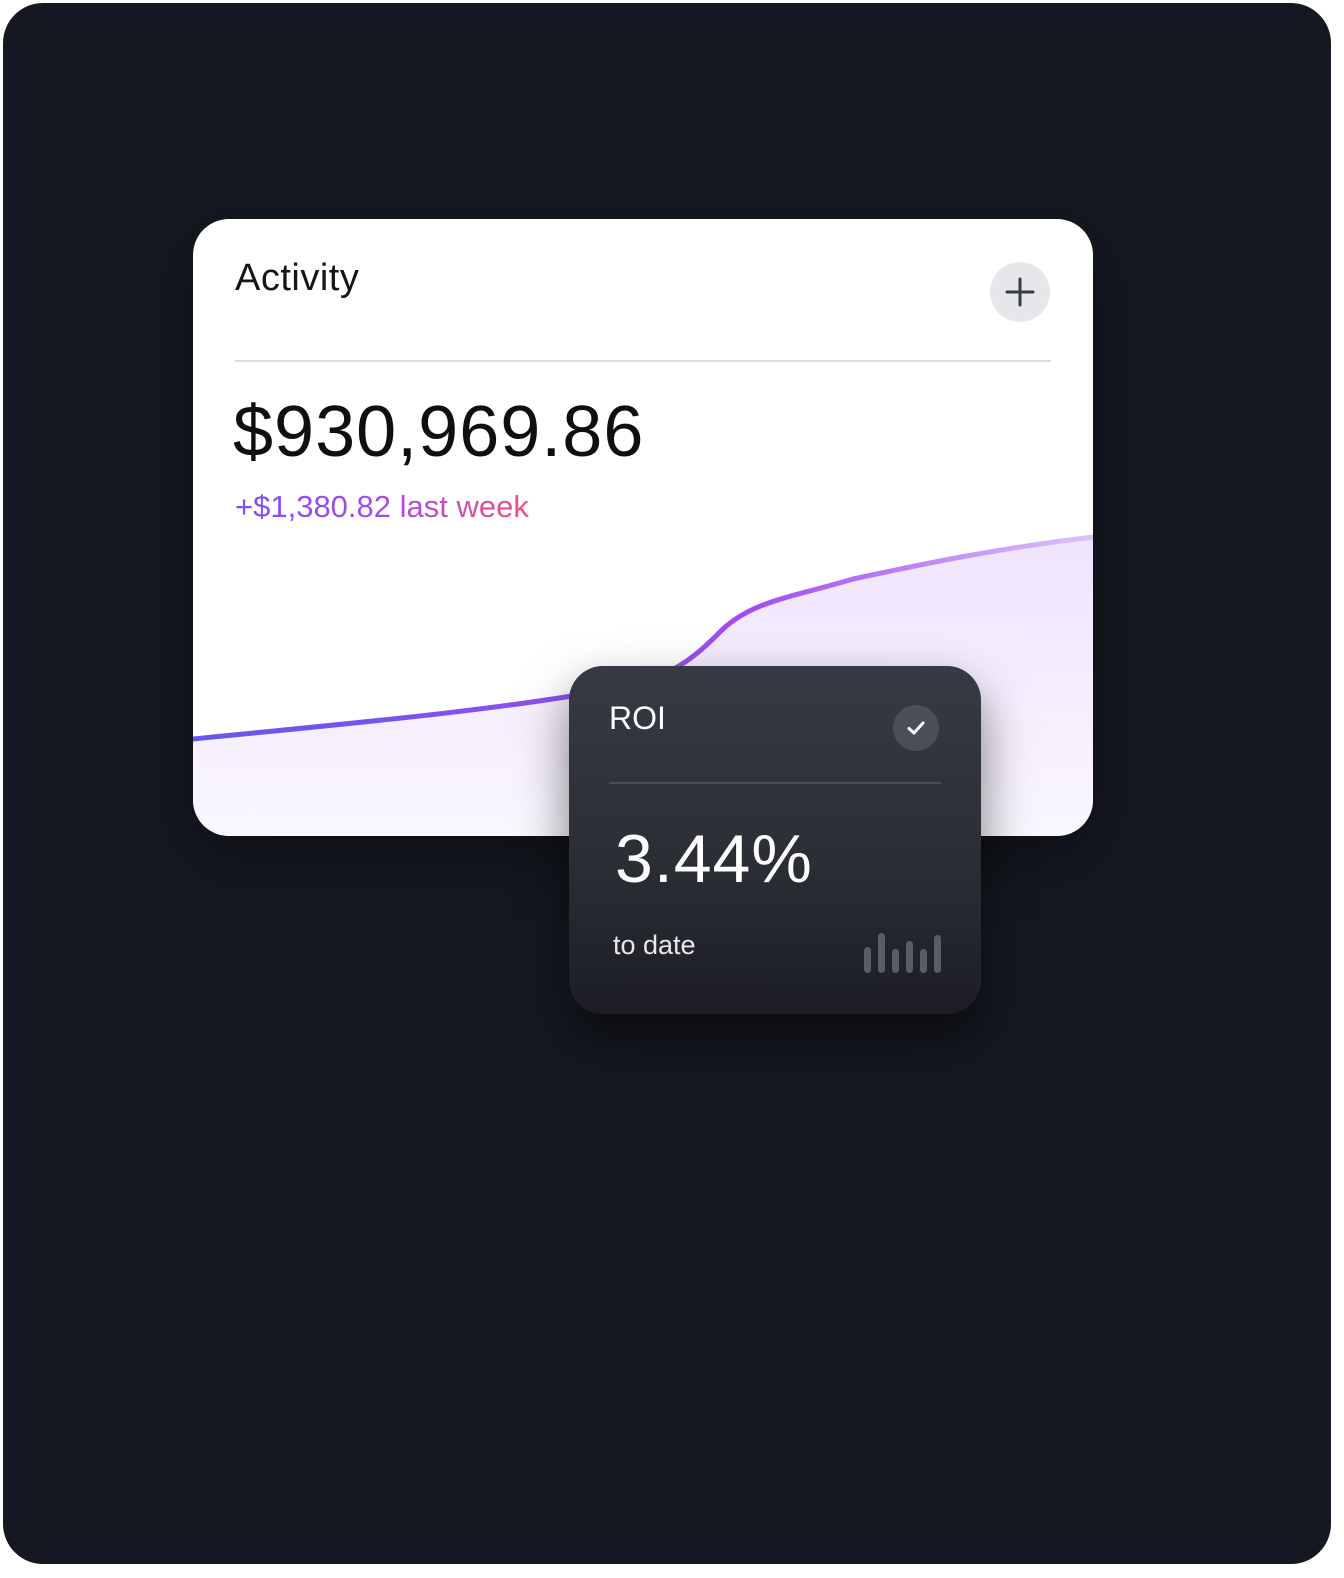 This screenshot has width=1344, height=1578. Describe the element at coordinates (439, 432) in the screenshot. I see `balance-amount: $930,969.86` at that location.